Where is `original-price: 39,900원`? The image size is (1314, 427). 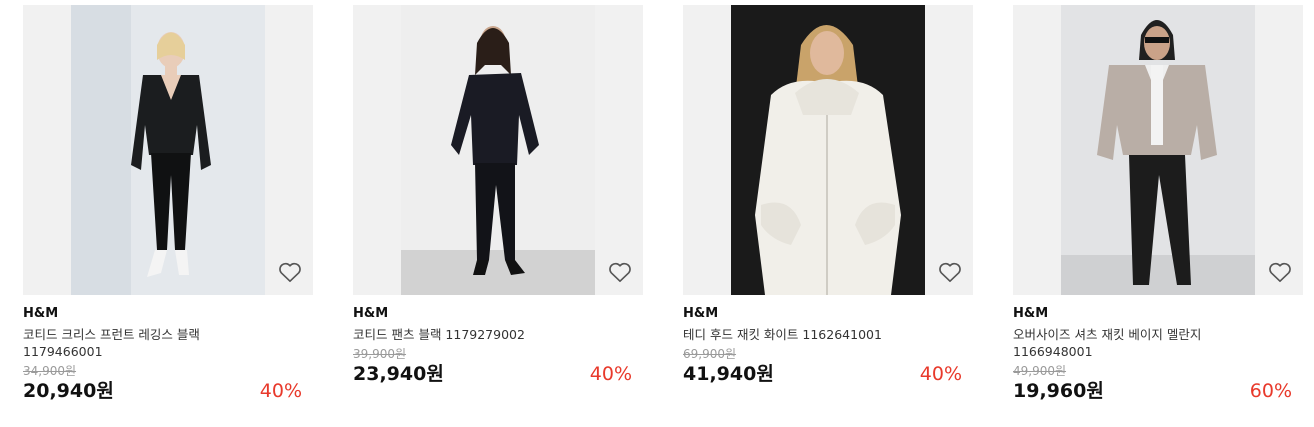 original-price: 39,900원 is located at coordinates (380, 354).